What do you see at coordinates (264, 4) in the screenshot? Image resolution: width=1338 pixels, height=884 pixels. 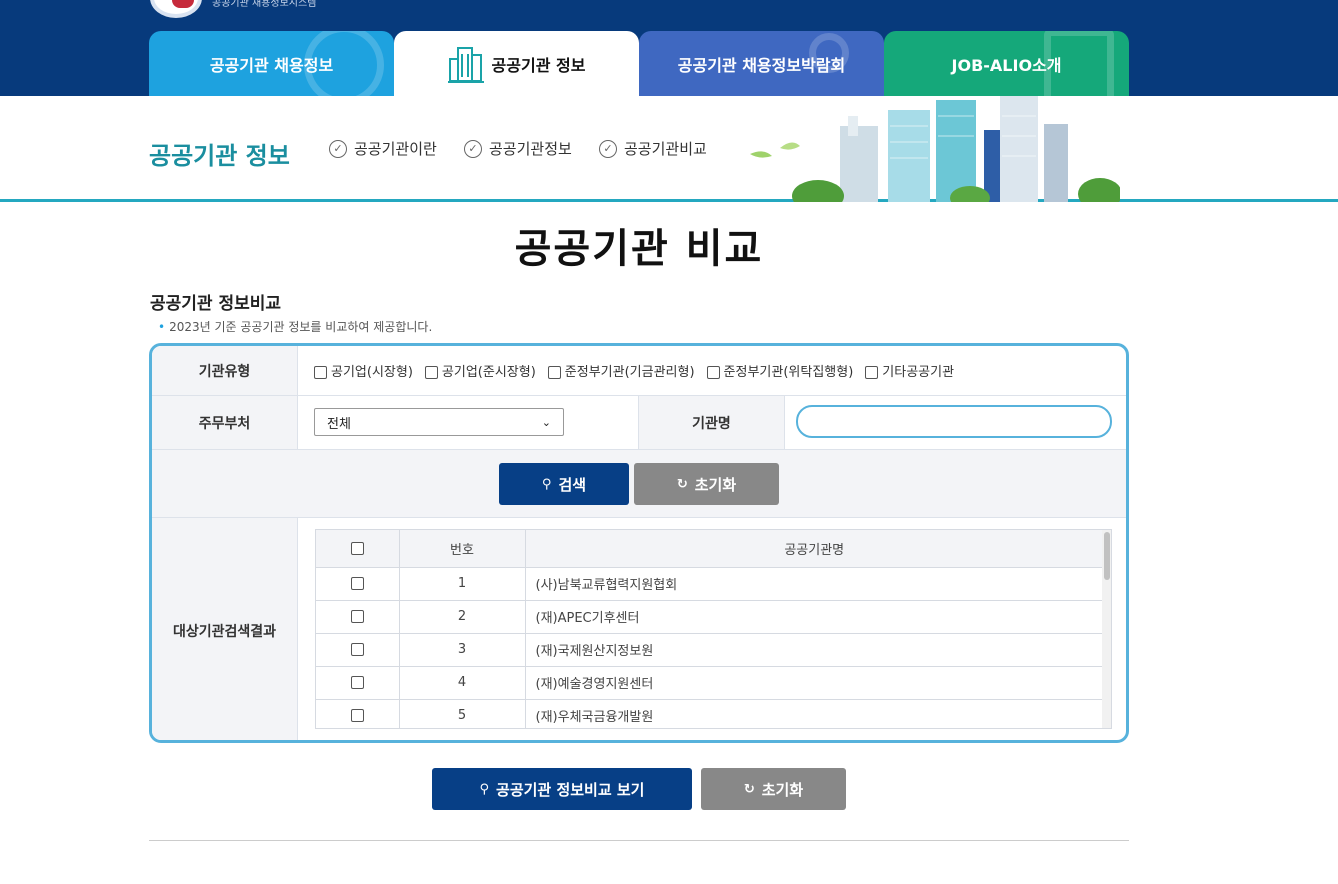 I see `logo-text: 공공기관 채용정보시스템` at bounding box center [264, 4].